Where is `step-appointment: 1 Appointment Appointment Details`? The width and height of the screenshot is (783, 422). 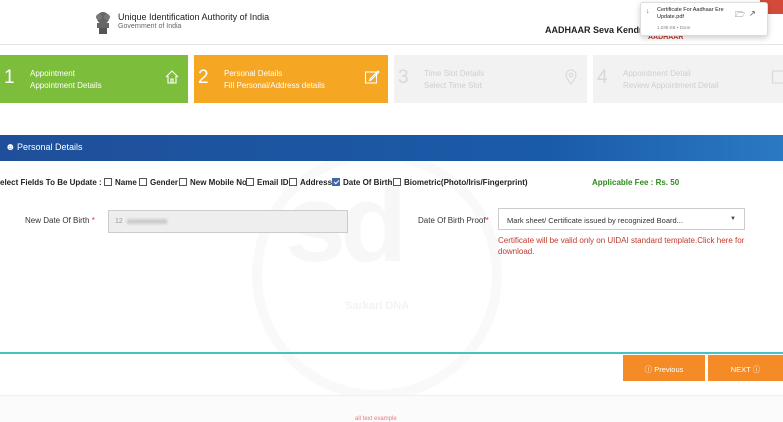
step-appointment: 1 Appointment Appointment Details is located at coordinates (94, 79).